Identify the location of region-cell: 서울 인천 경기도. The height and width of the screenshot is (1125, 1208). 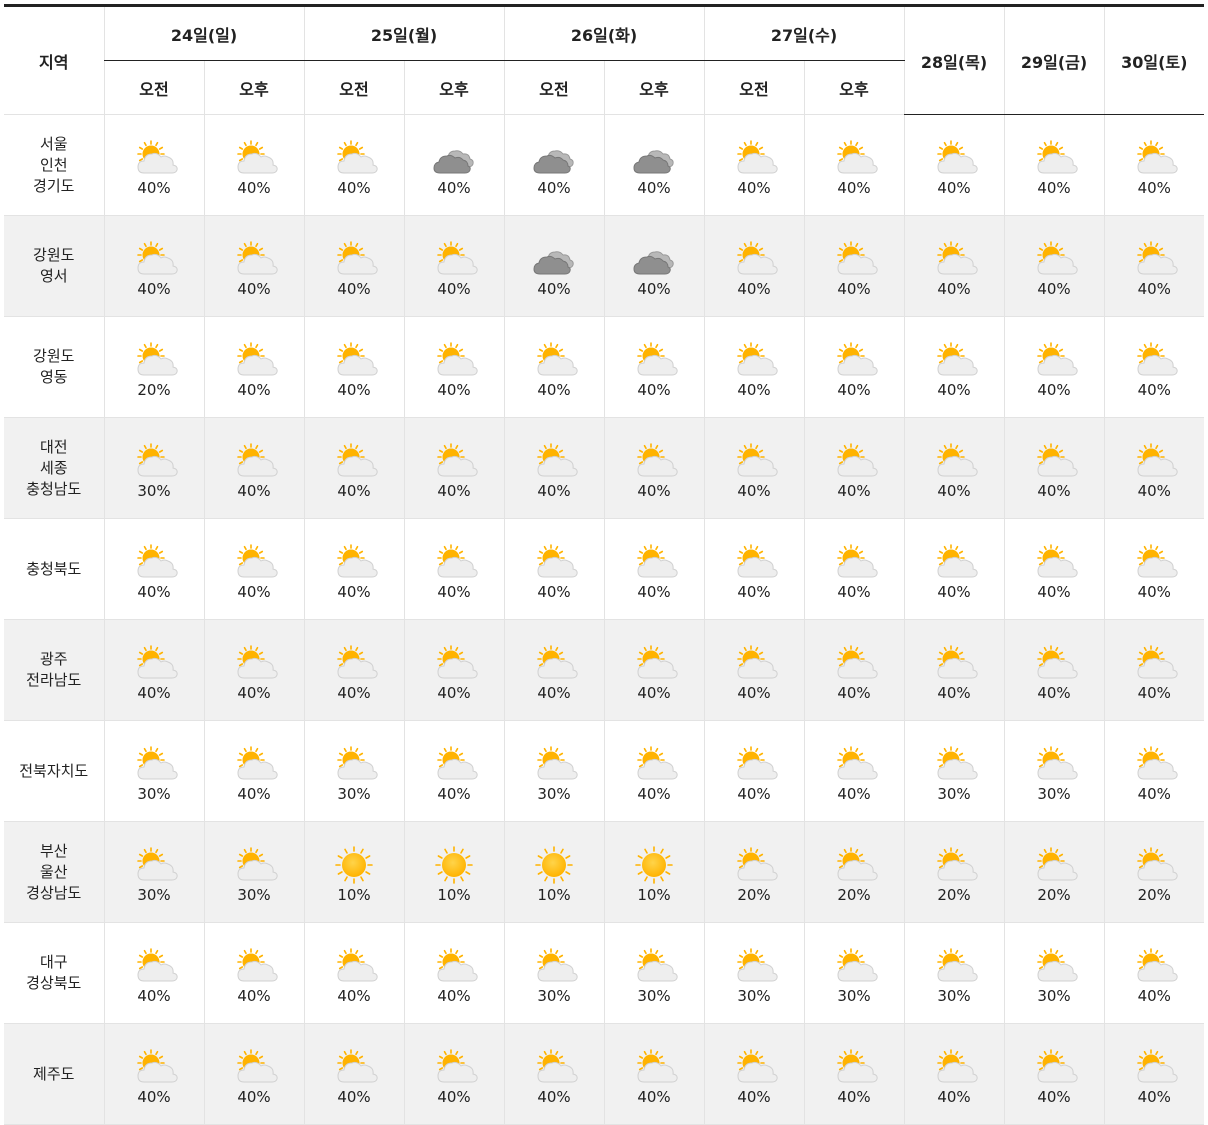
(54, 165).